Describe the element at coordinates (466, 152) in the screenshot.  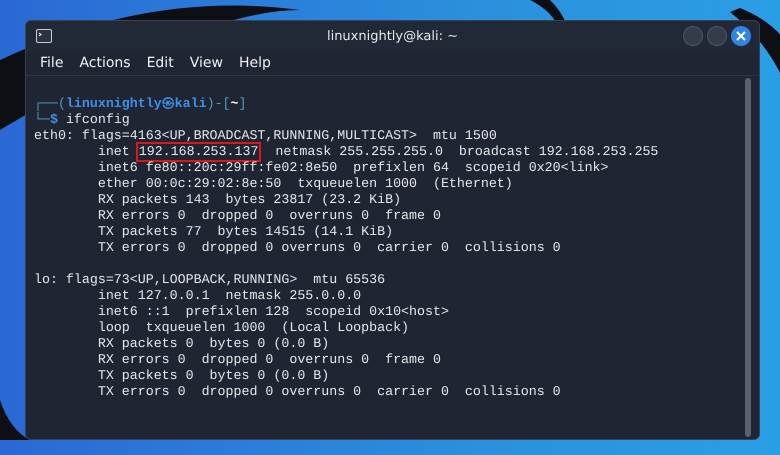
I see `output-text: netmask 255.255.255.0 broadcast 192.168.253.255` at that location.